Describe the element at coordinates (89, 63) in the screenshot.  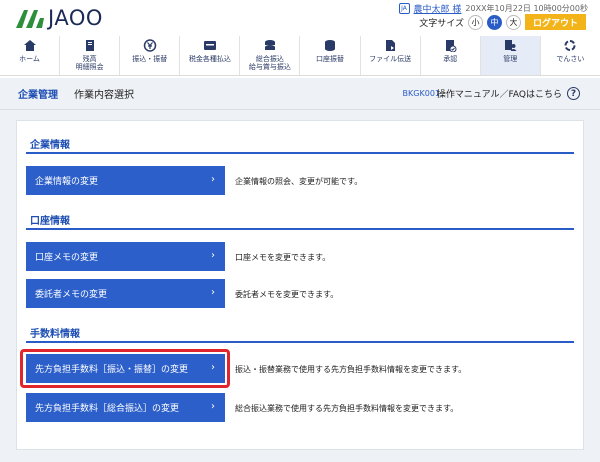
I see `nav-label: 残高 明細照会` at that location.